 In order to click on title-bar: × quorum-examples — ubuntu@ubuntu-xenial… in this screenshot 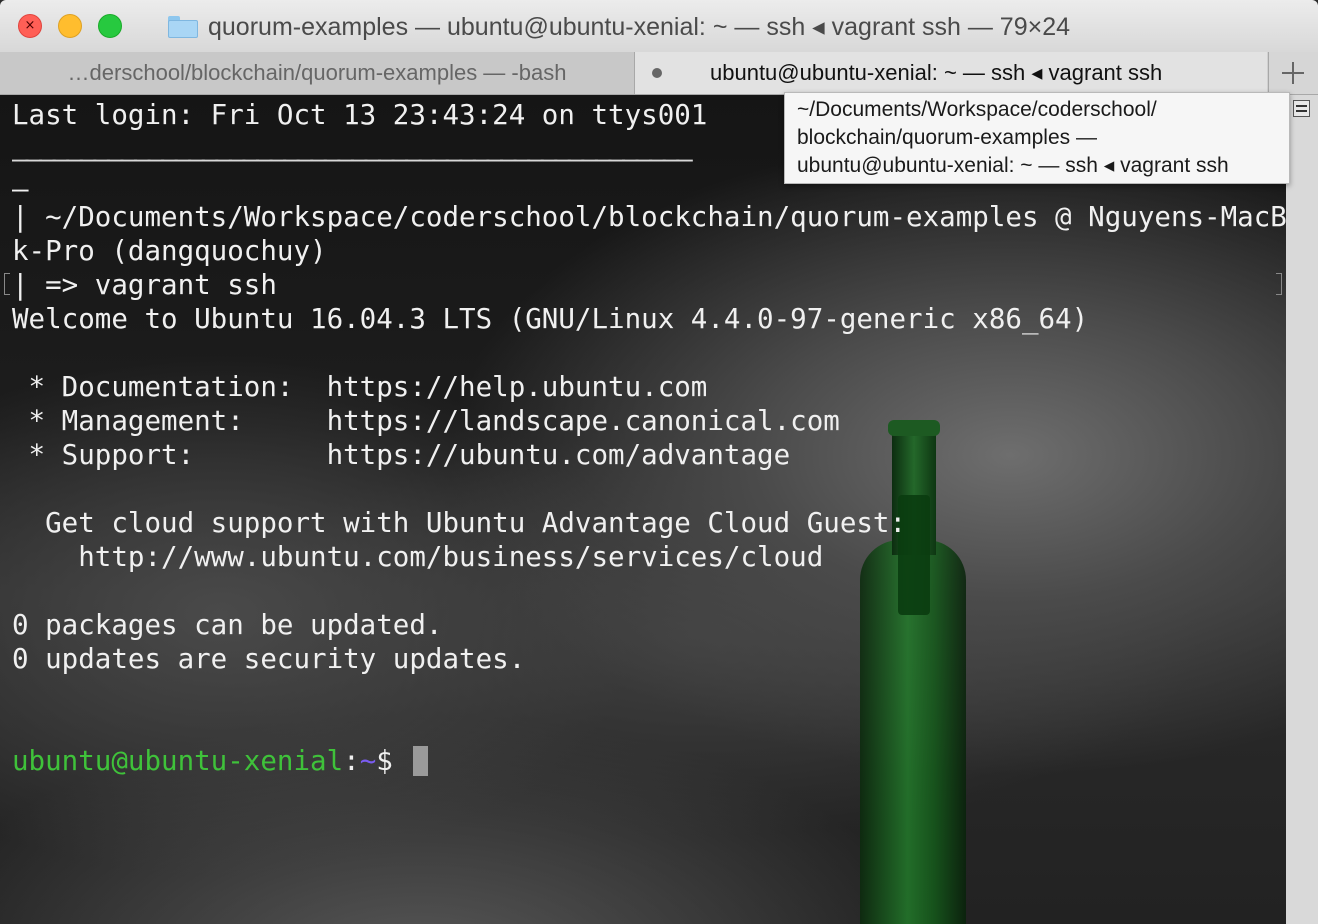, I will do `click(659, 26)`.